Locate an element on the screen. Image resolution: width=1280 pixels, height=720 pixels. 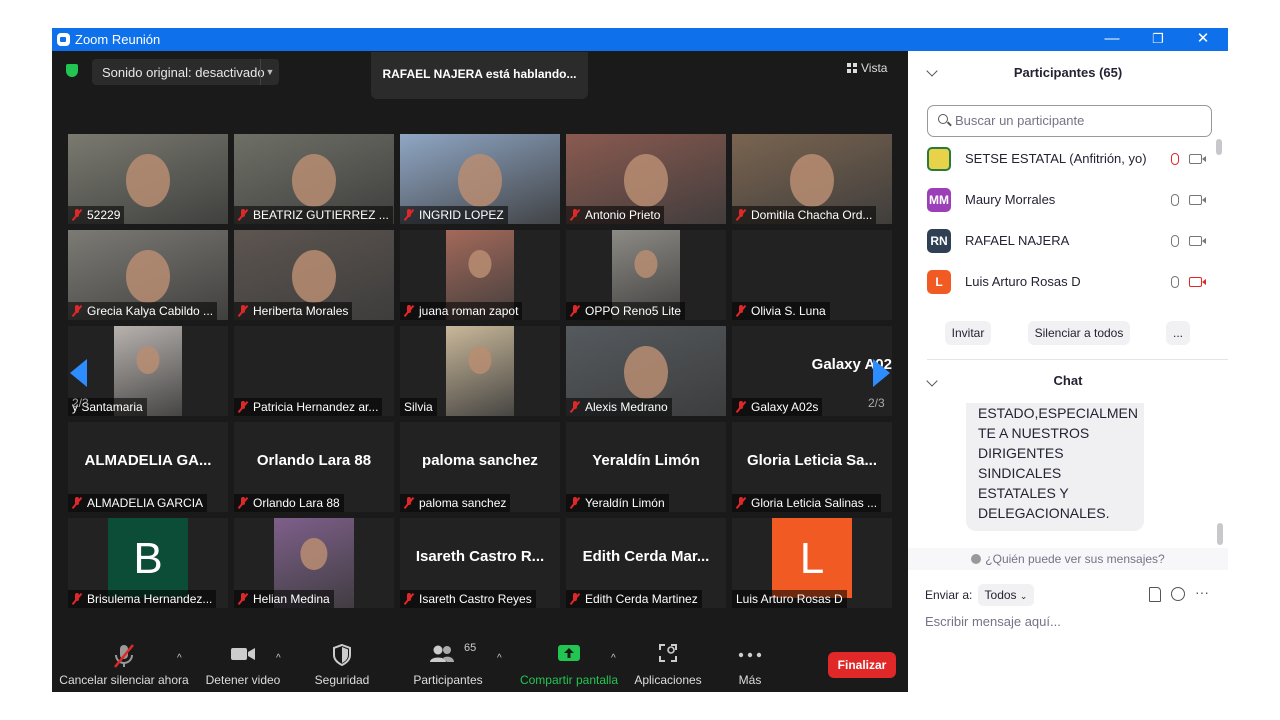
video-tile: ALMADELIA GA... ALMADELIA GARCIA is located at coordinates (148, 467).